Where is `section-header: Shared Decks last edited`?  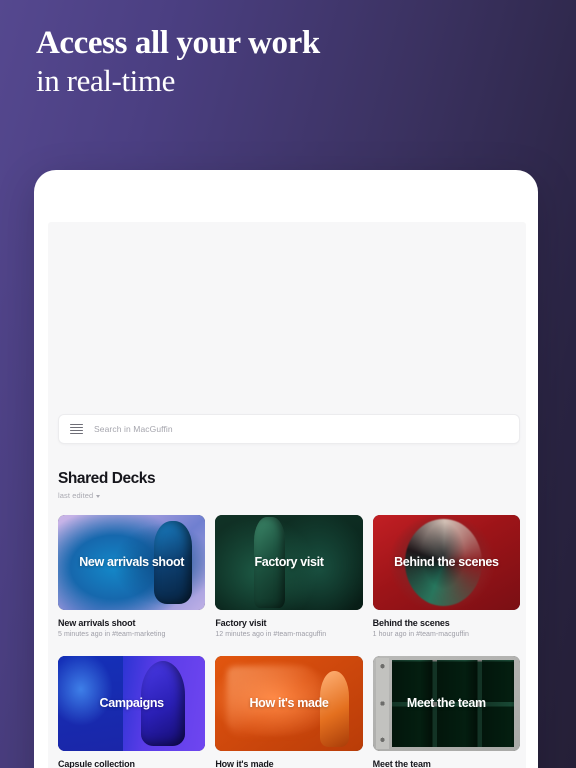
section-header: Shared Decks last edited is located at coordinates (107, 485).